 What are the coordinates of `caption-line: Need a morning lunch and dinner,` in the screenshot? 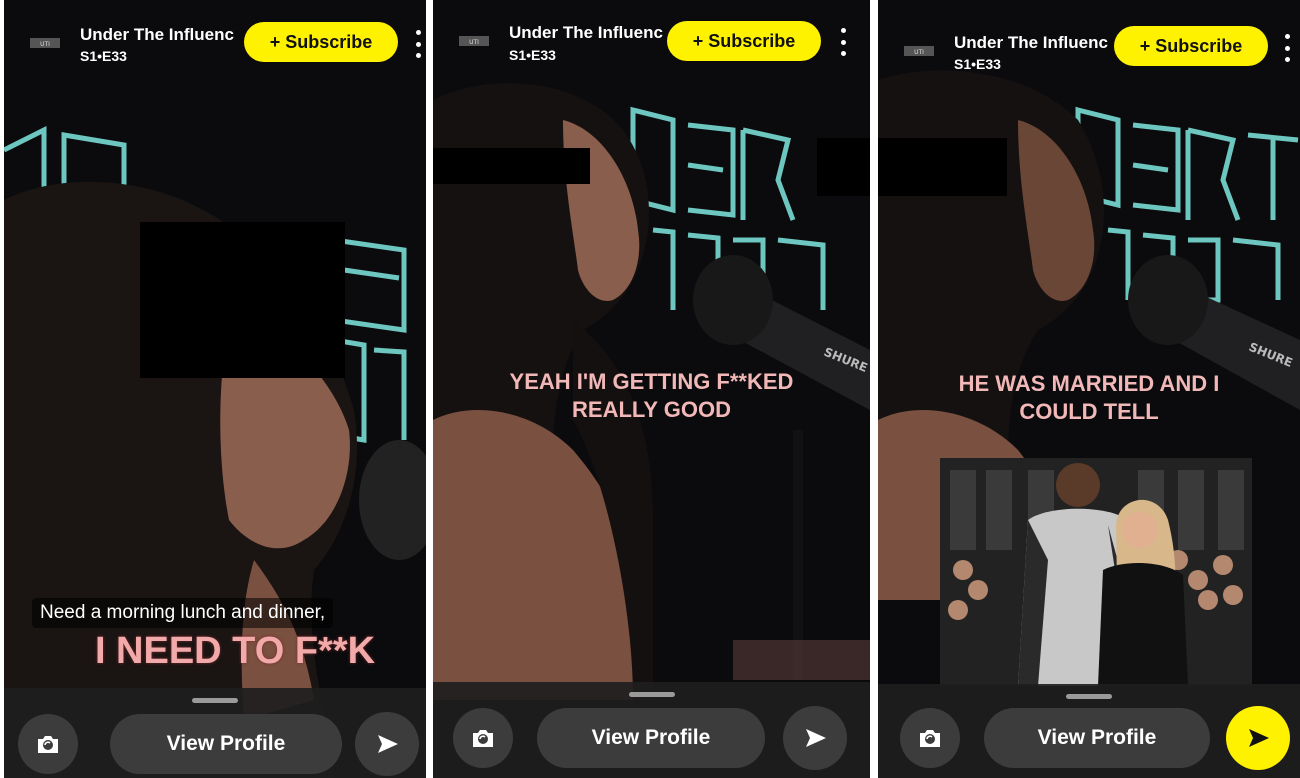 It's located at (183, 613).